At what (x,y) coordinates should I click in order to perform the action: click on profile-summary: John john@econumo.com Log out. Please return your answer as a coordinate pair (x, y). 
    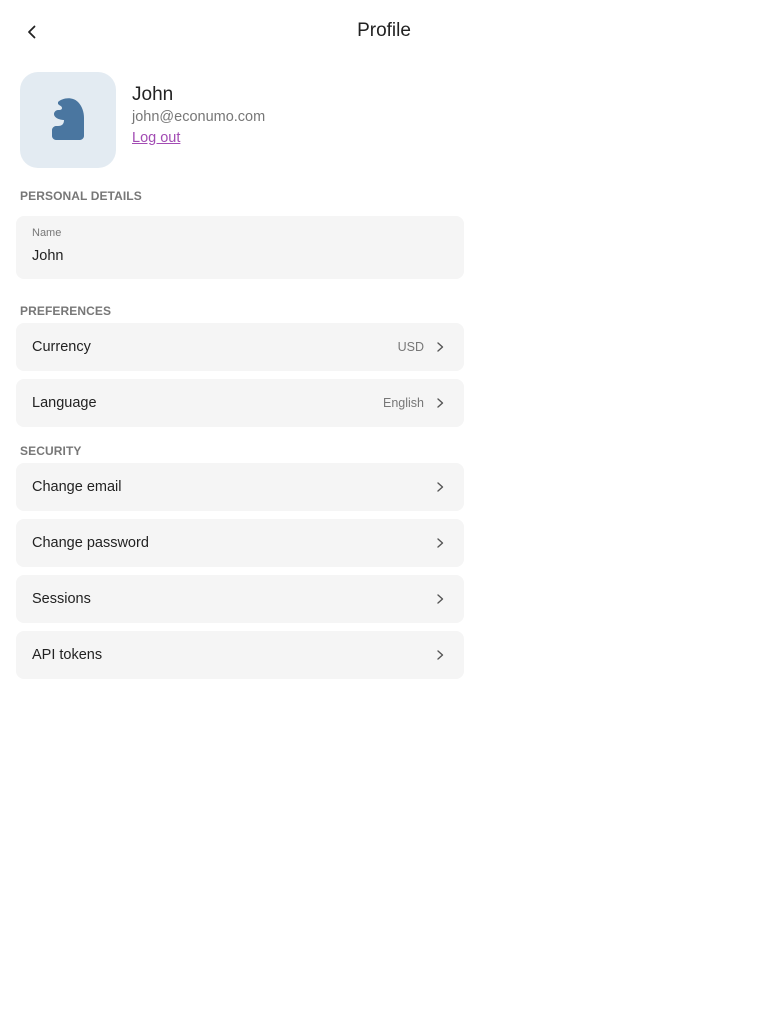
    Looking at the image, I should click on (142, 120).